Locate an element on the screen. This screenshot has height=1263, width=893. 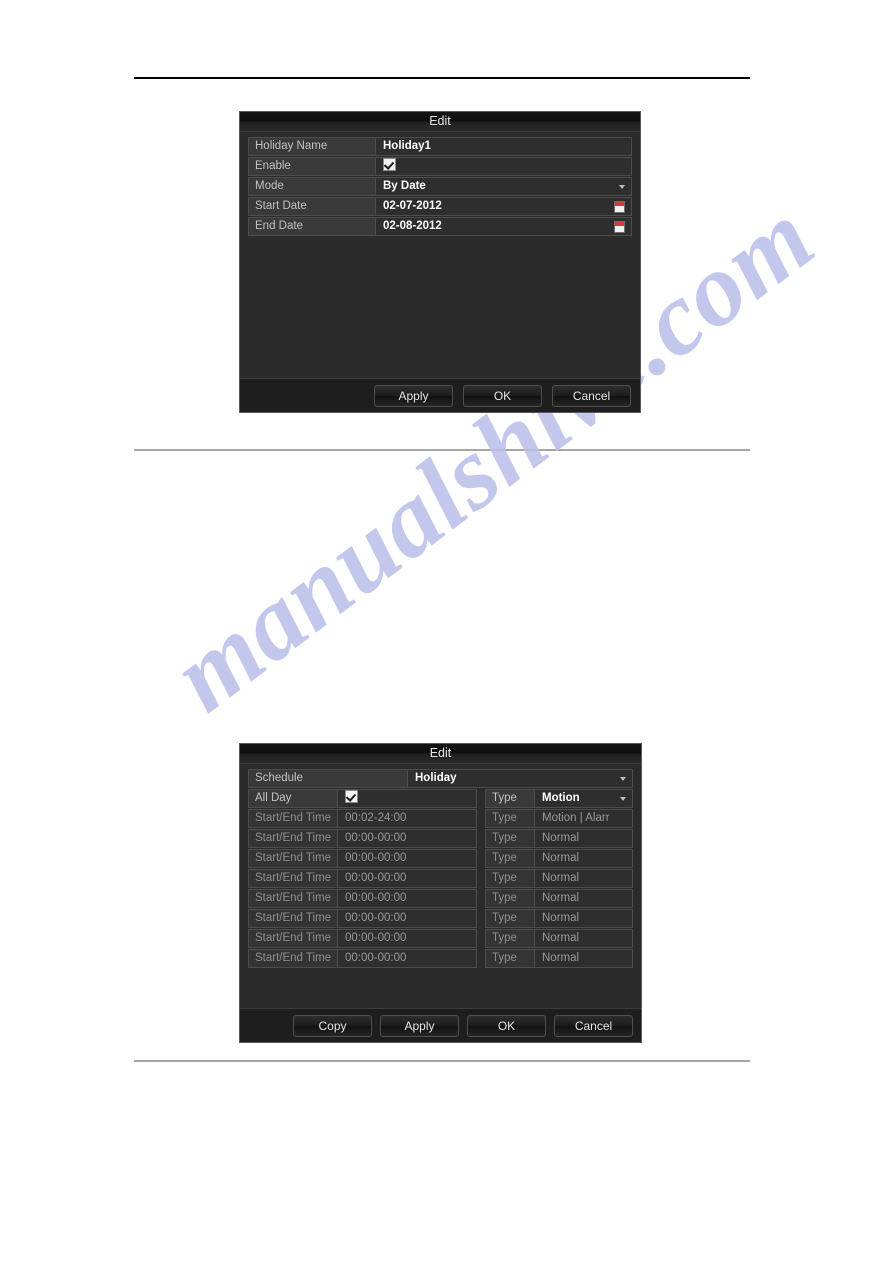
holiday-name-input: Holiday1 is located at coordinates (504, 146).